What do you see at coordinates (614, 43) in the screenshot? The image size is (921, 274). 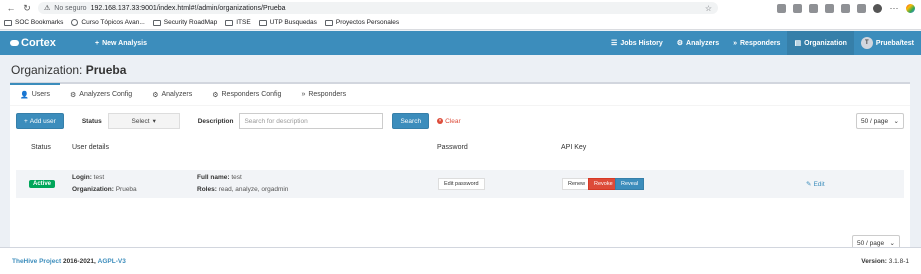 I see `tasks-icon: ☰` at bounding box center [614, 43].